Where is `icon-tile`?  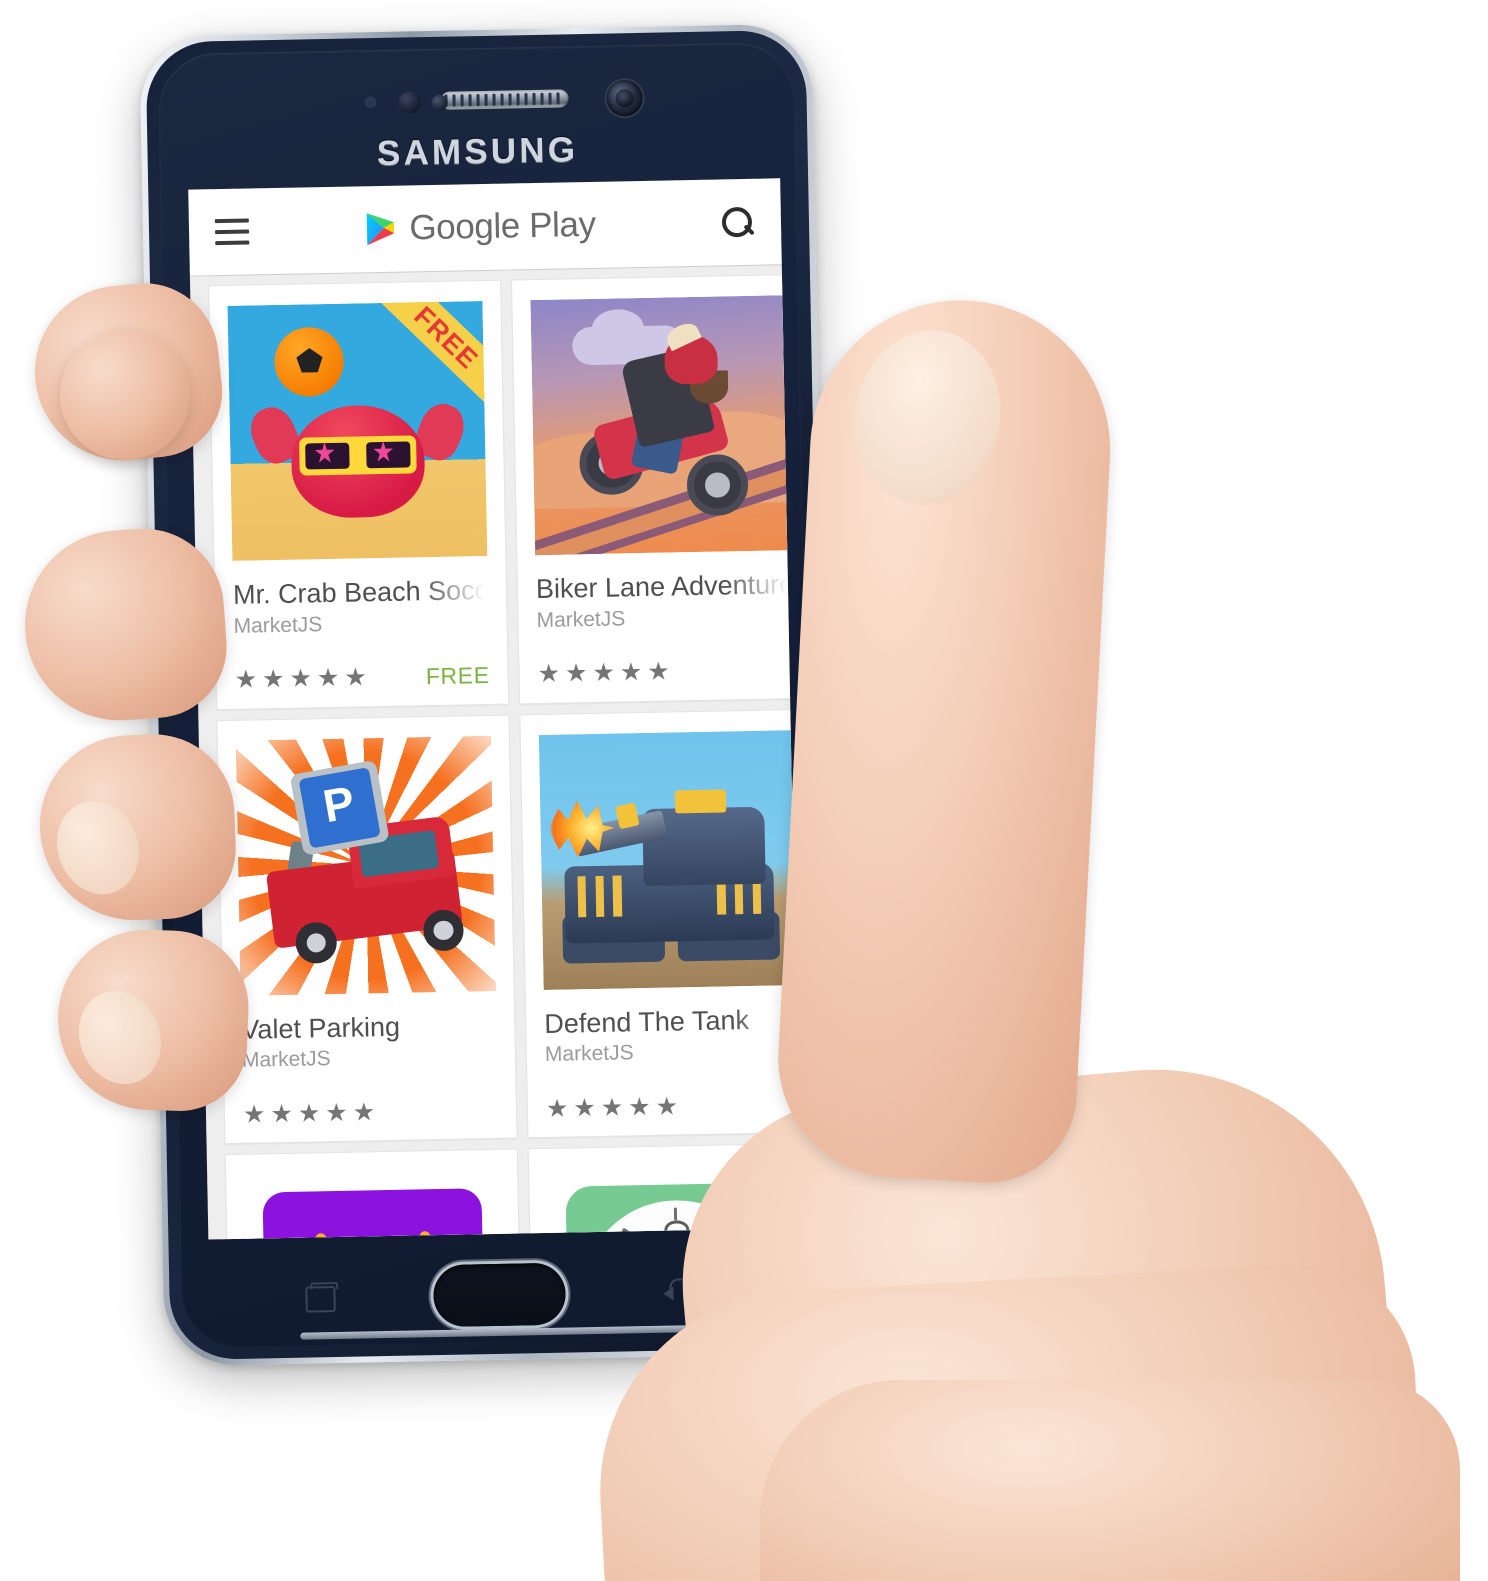
icon-tile is located at coordinates (374, 1214).